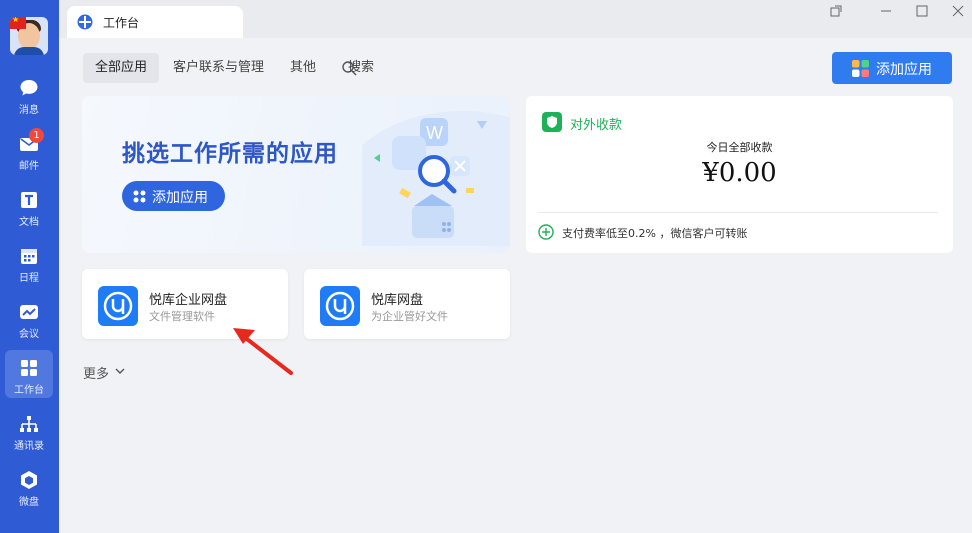 The image size is (972, 533). I want to click on sidebar-item-label: 日程, so click(29, 278).